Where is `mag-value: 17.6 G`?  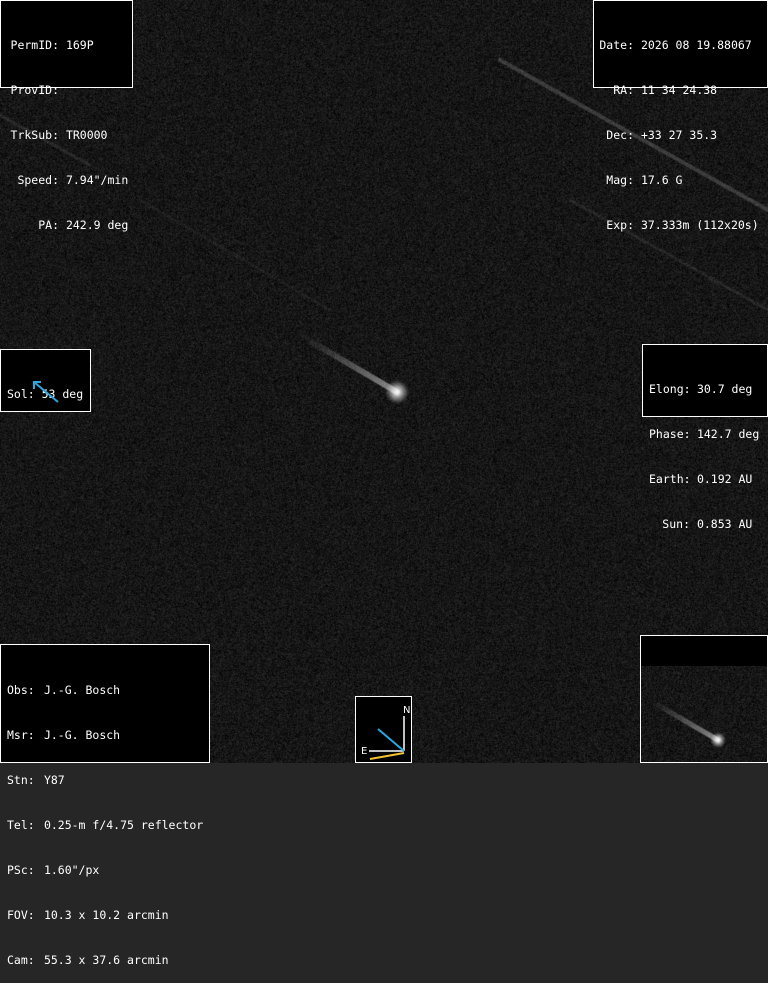 mag-value: 17.6 G is located at coordinates (661, 180).